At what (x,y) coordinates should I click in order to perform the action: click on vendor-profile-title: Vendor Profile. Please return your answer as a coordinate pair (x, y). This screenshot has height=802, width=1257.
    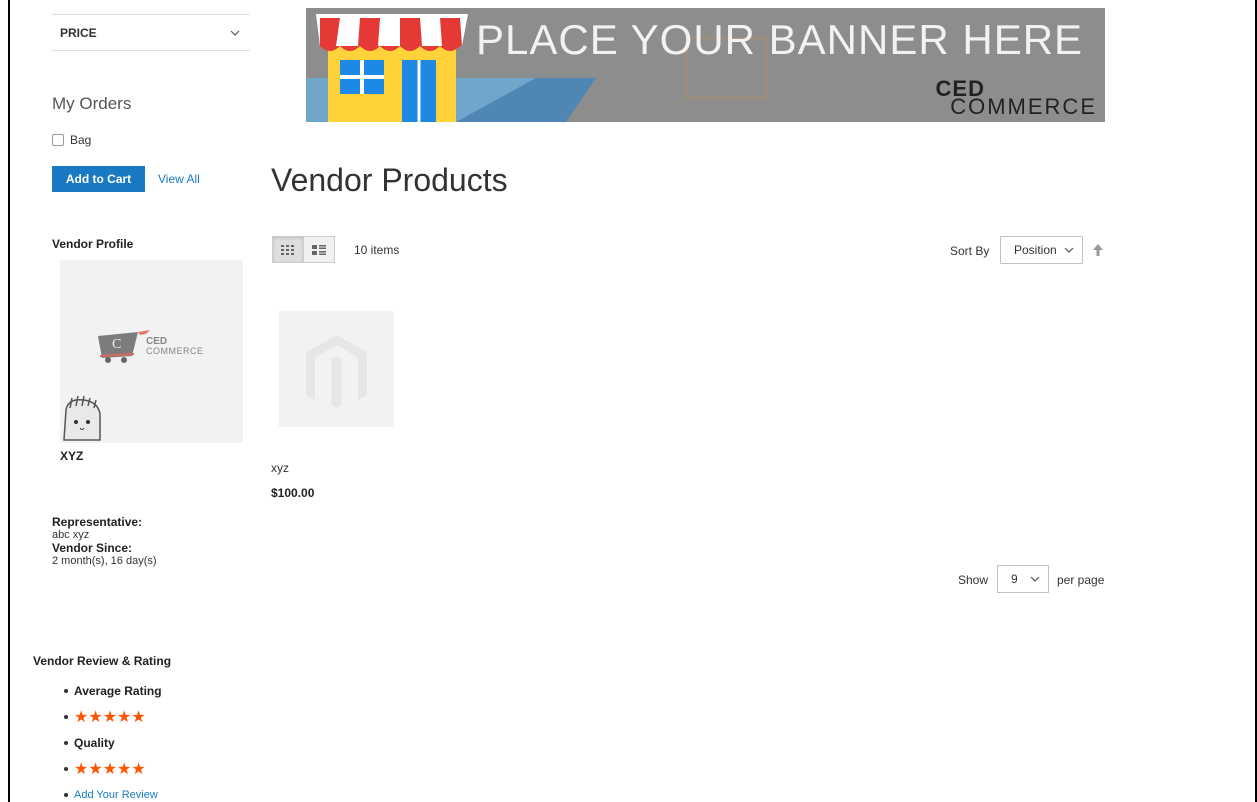
    Looking at the image, I should click on (93, 244).